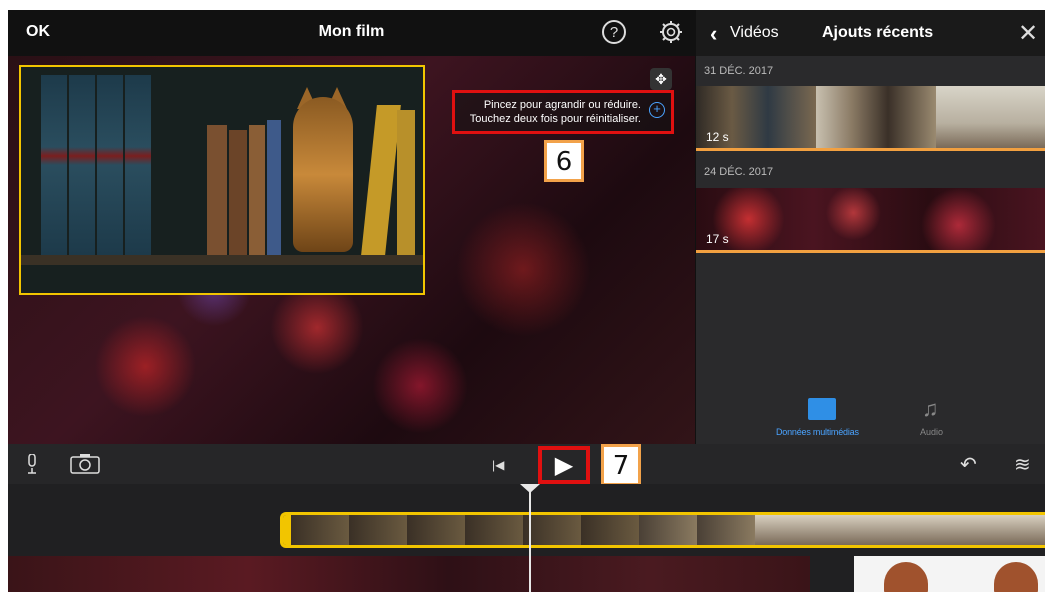 The width and height of the screenshot is (1045, 592). I want to click on tooltip-line-2: Touchez deux fois pour réinitialiser., so click(555, 119).